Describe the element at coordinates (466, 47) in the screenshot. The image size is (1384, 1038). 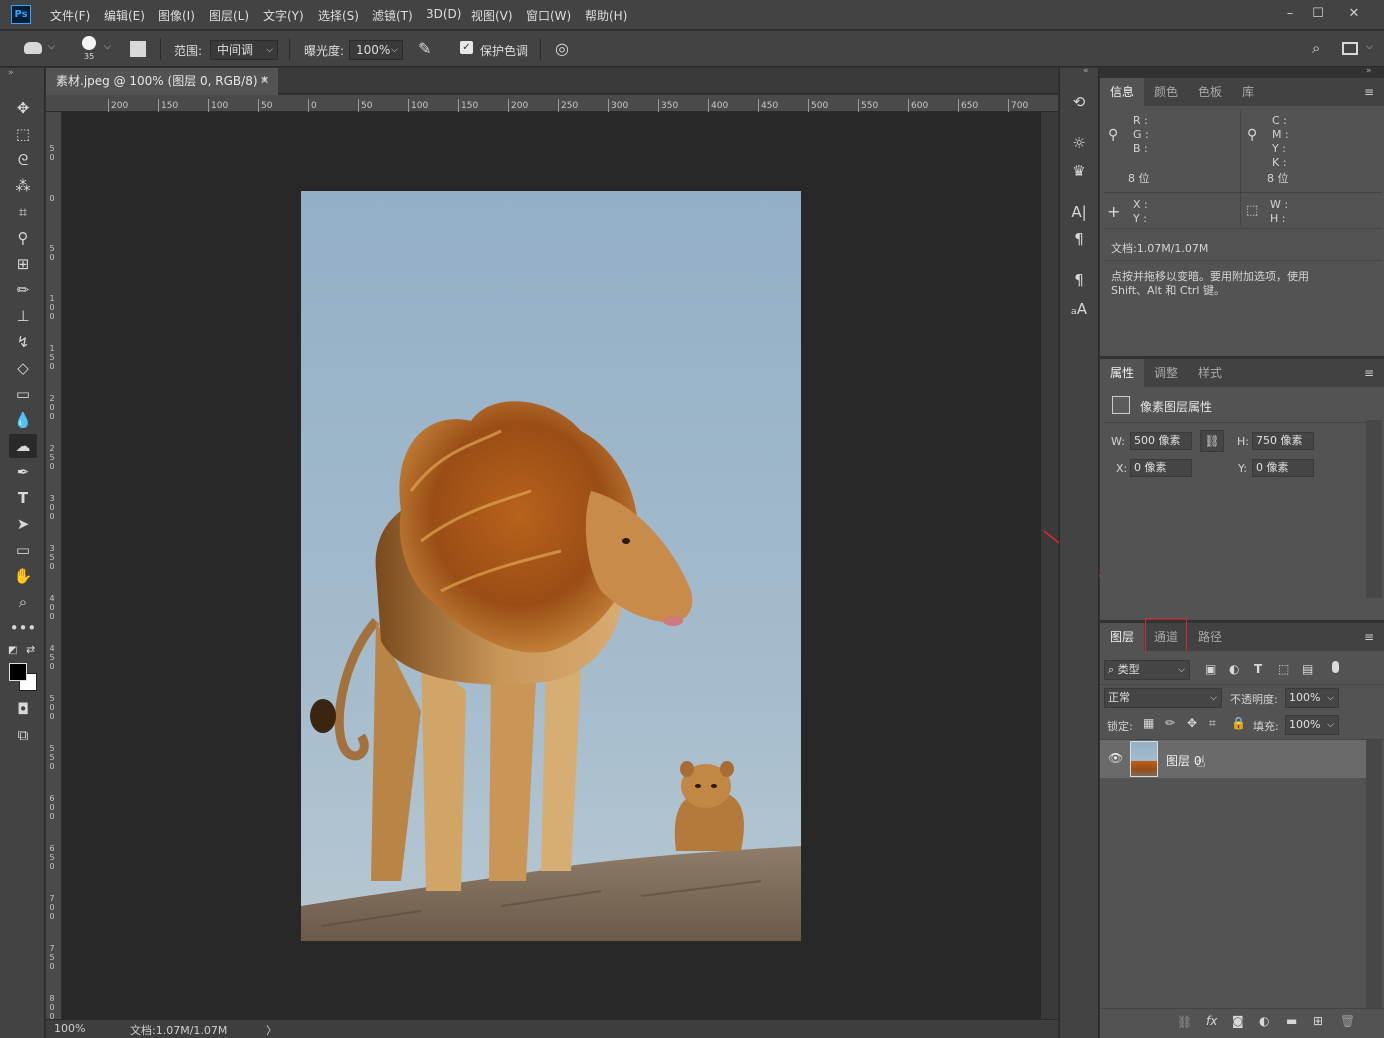
I see `protect-tones-checkbox: ✓` at that location.